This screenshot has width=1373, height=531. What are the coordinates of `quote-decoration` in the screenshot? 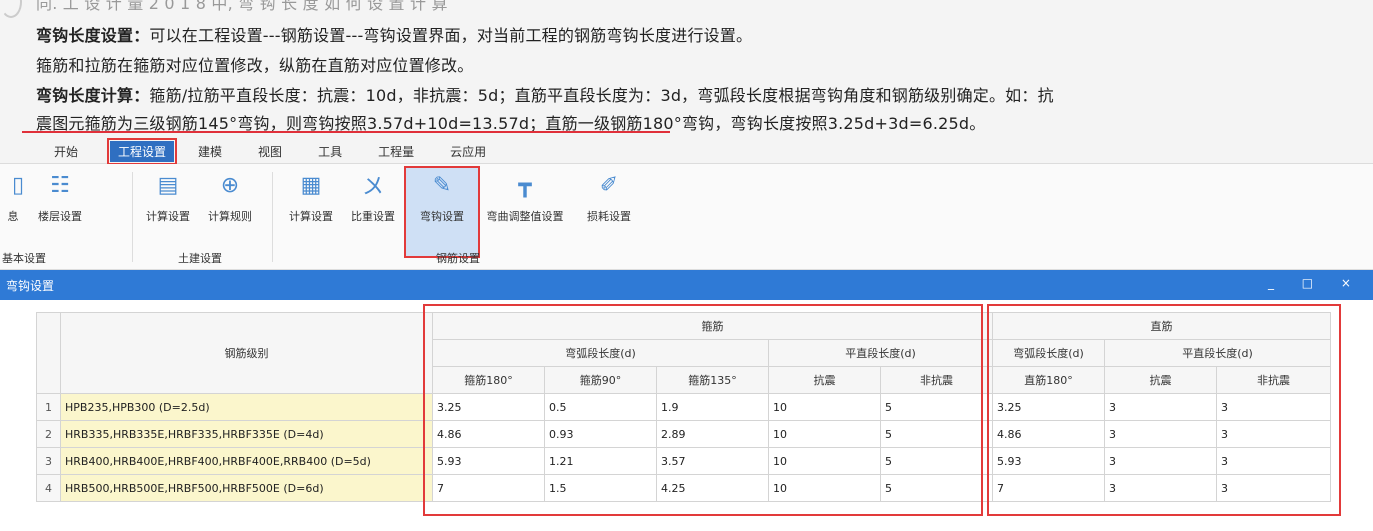 It's located at (11, 9).